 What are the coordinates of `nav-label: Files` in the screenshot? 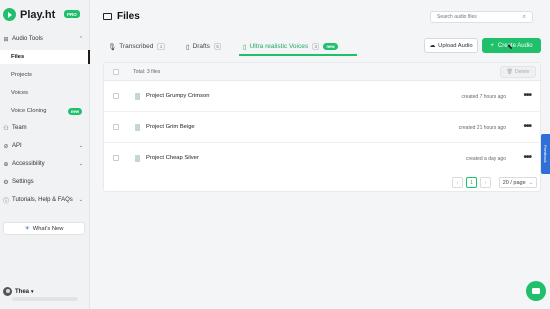 It's located at (18, 57).